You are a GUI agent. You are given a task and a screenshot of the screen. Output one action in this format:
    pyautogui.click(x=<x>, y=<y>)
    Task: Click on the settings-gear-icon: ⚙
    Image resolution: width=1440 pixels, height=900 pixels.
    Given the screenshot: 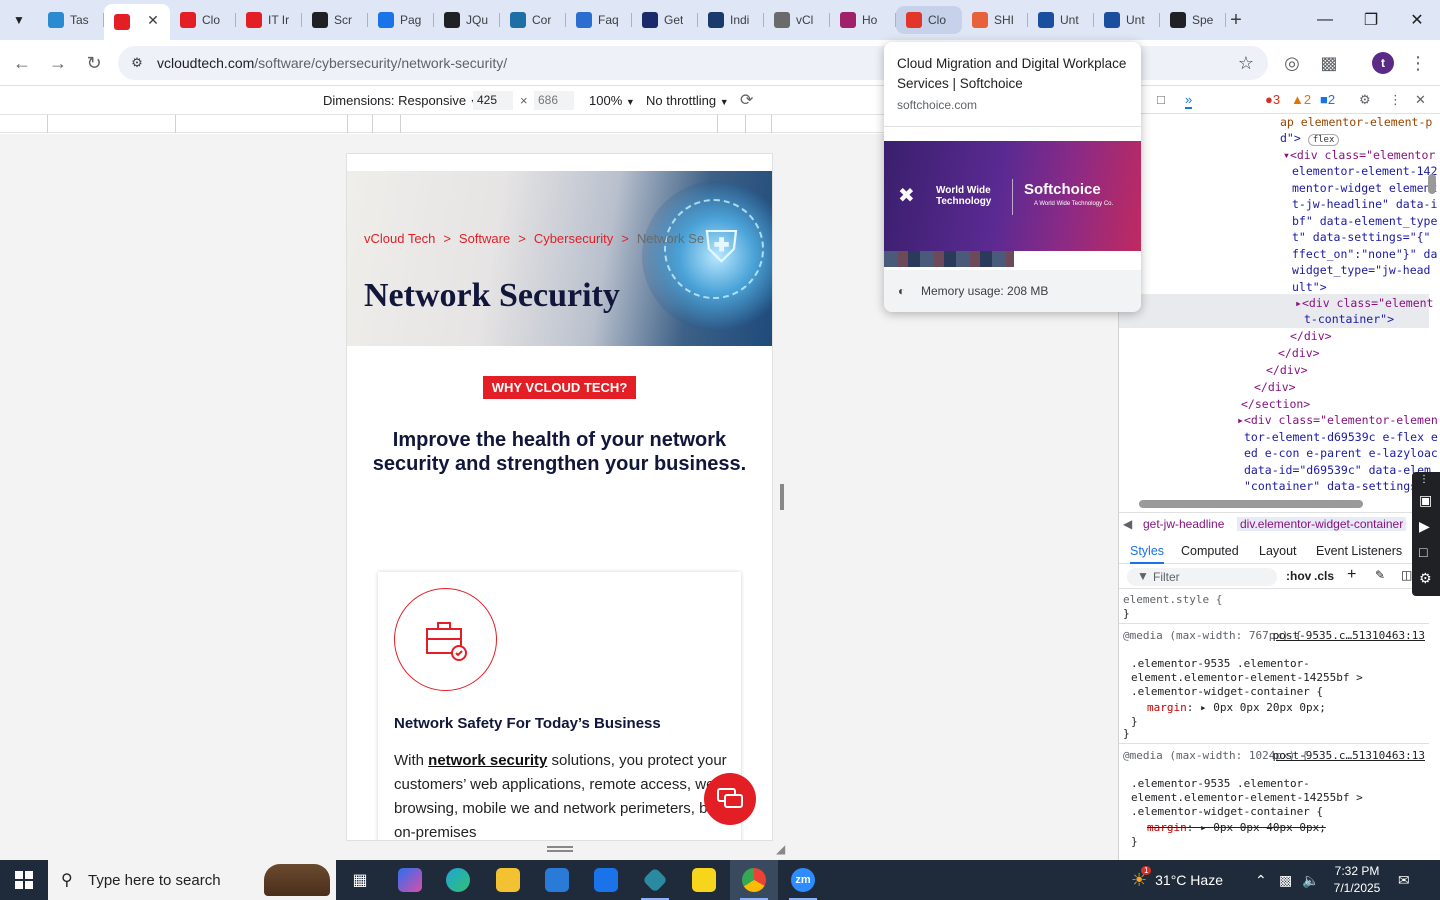 What is the action you would take?
    pyautogui.click(x=1425, y=578)
    